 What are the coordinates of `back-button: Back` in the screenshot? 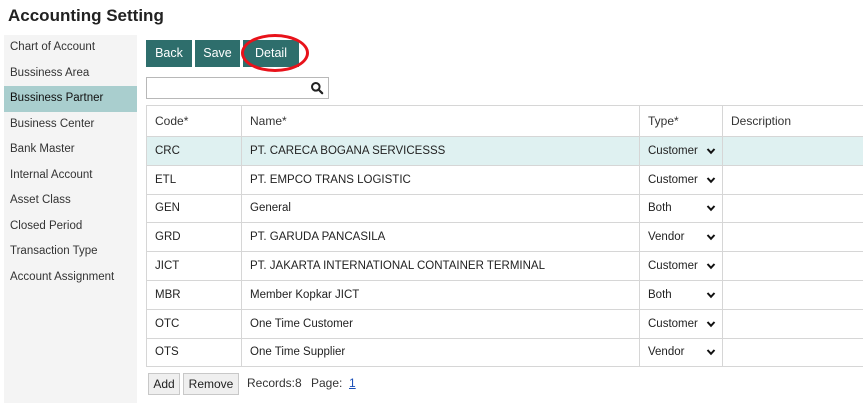 It's located at (169, 53).